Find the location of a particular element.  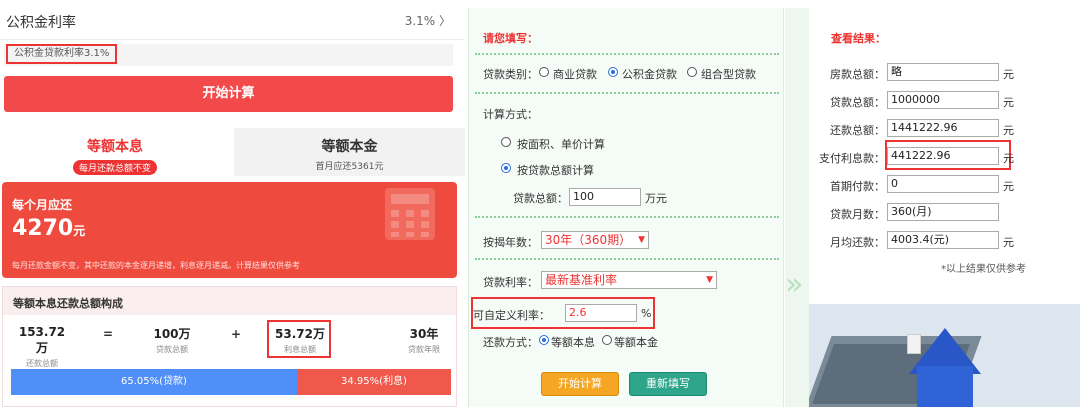

cell-label: 贷款年限 is located at coordinates (424, 349).